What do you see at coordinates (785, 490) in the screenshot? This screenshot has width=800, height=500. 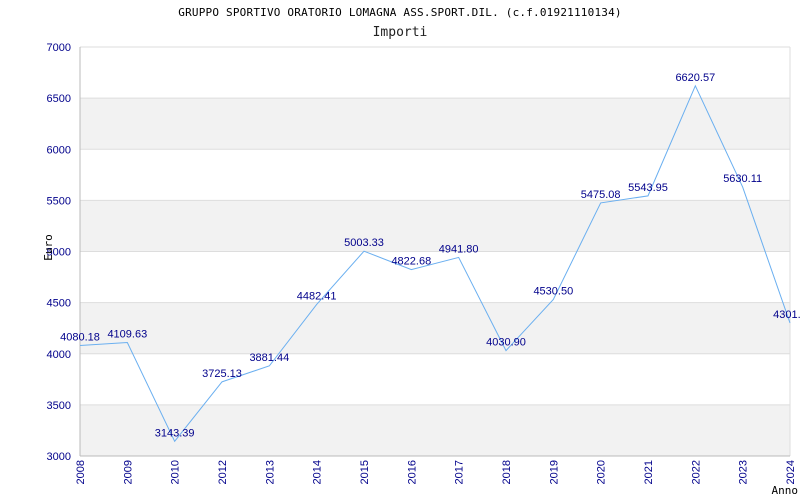 I see `x-axis-label: Anno` at bounding box center [785, 490].